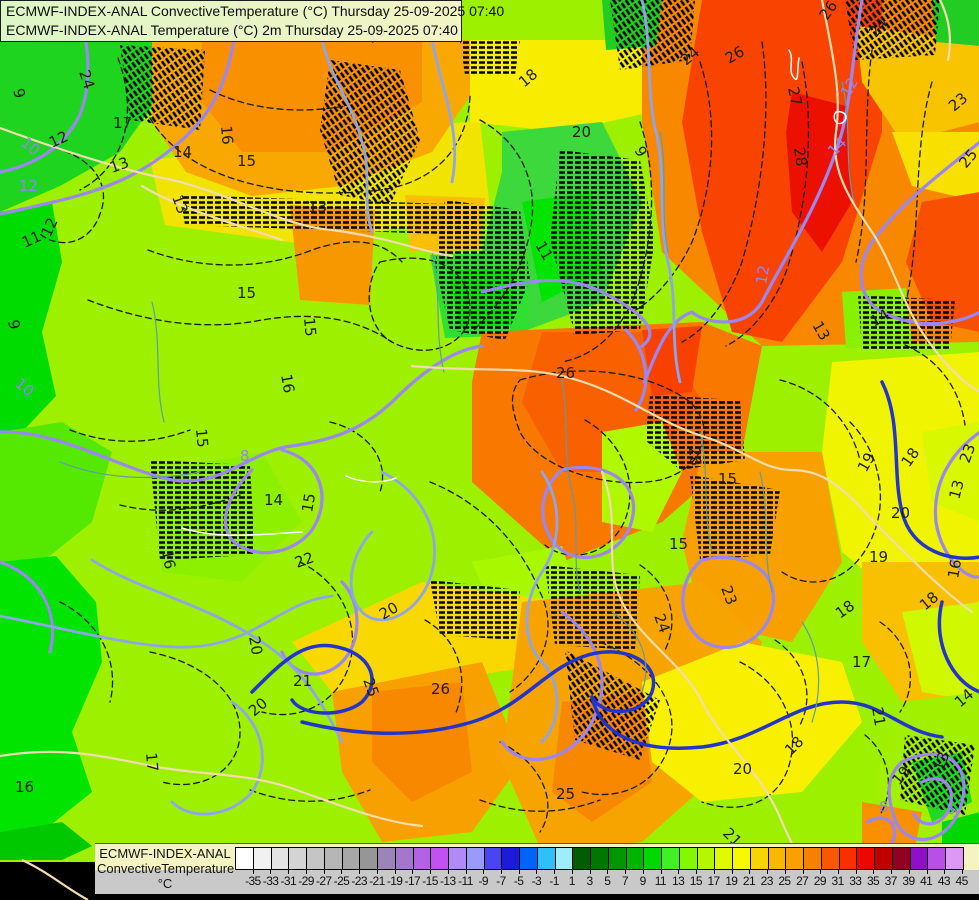  Describe the element at coordinates (572, 881) in the screenshot. I see `legend-tick-label: 1` at that location.